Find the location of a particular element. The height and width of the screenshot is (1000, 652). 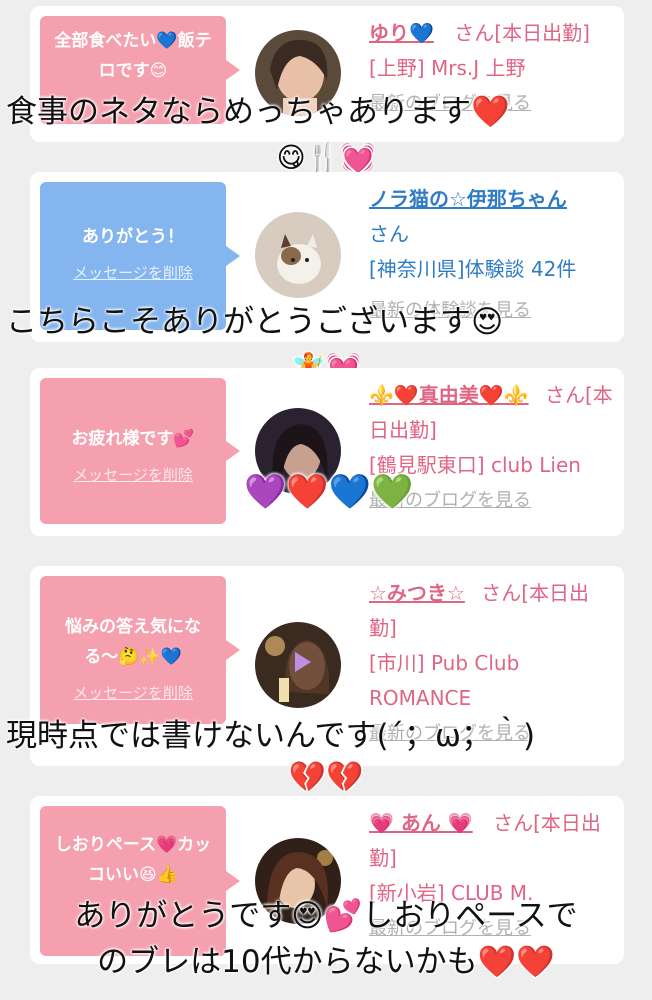

caption: 現時点では書けないんです(´；ω；｀) is located at coordinates (271, 736).